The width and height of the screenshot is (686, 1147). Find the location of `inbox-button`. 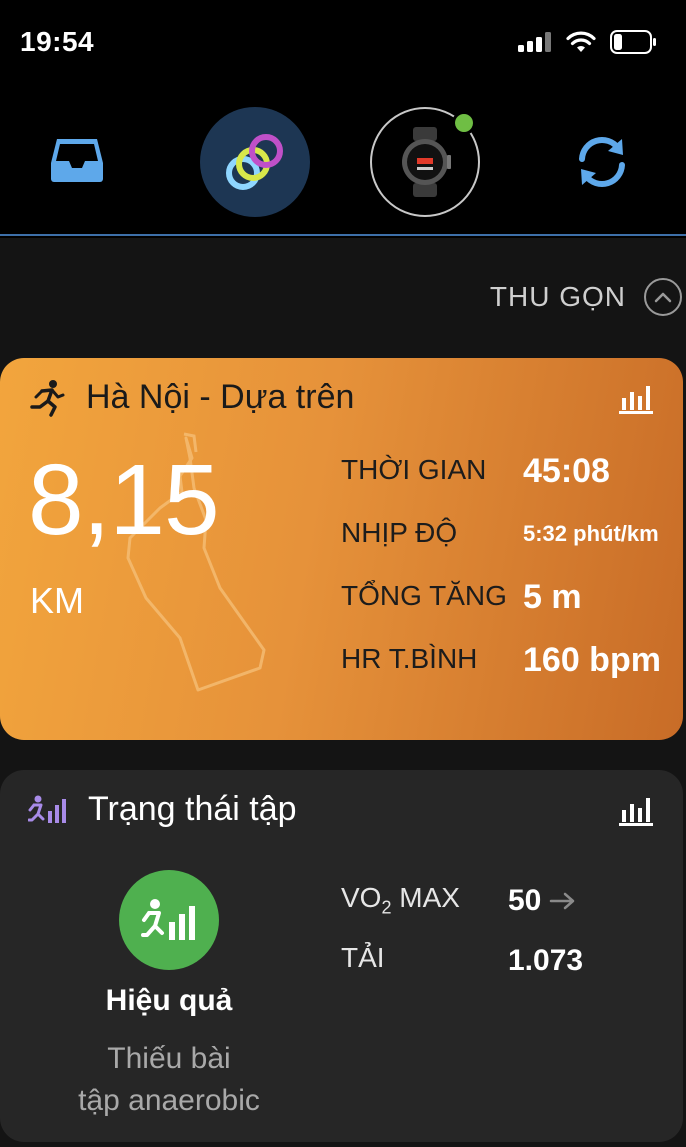

inbox-button is located at coordinates (77, 160).